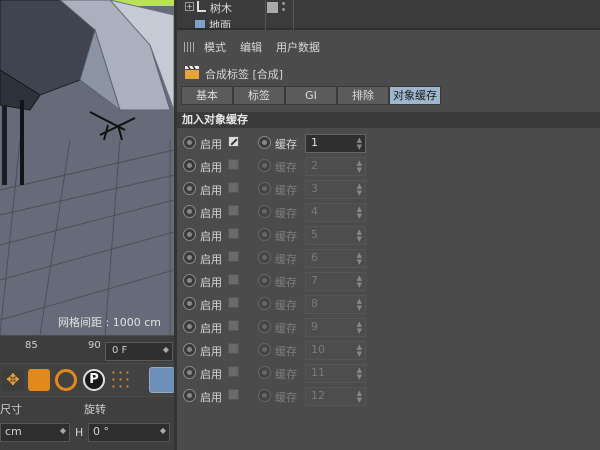  I want to click on buffer-number-field: 9 ▲ ▼, so click(335, 327).